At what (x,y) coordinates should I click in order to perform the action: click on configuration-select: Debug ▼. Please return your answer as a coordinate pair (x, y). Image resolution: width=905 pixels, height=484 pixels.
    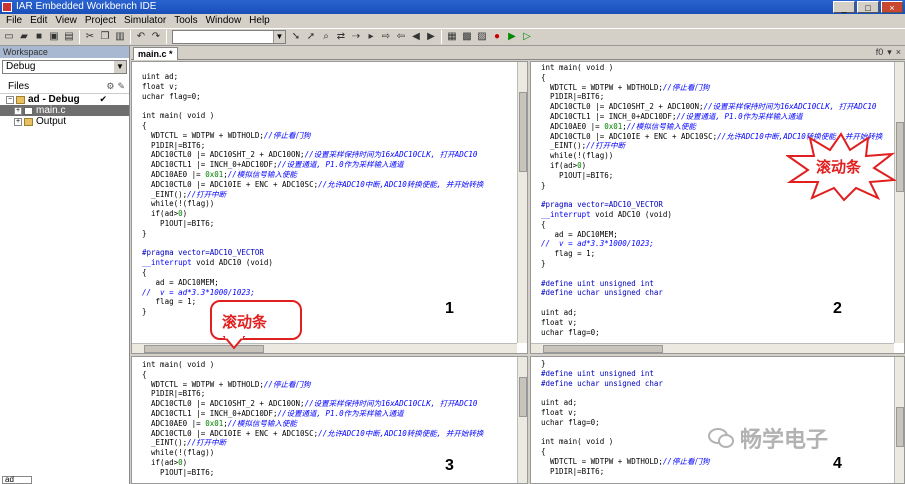
    Looking at the image, I should click on (64, 67).